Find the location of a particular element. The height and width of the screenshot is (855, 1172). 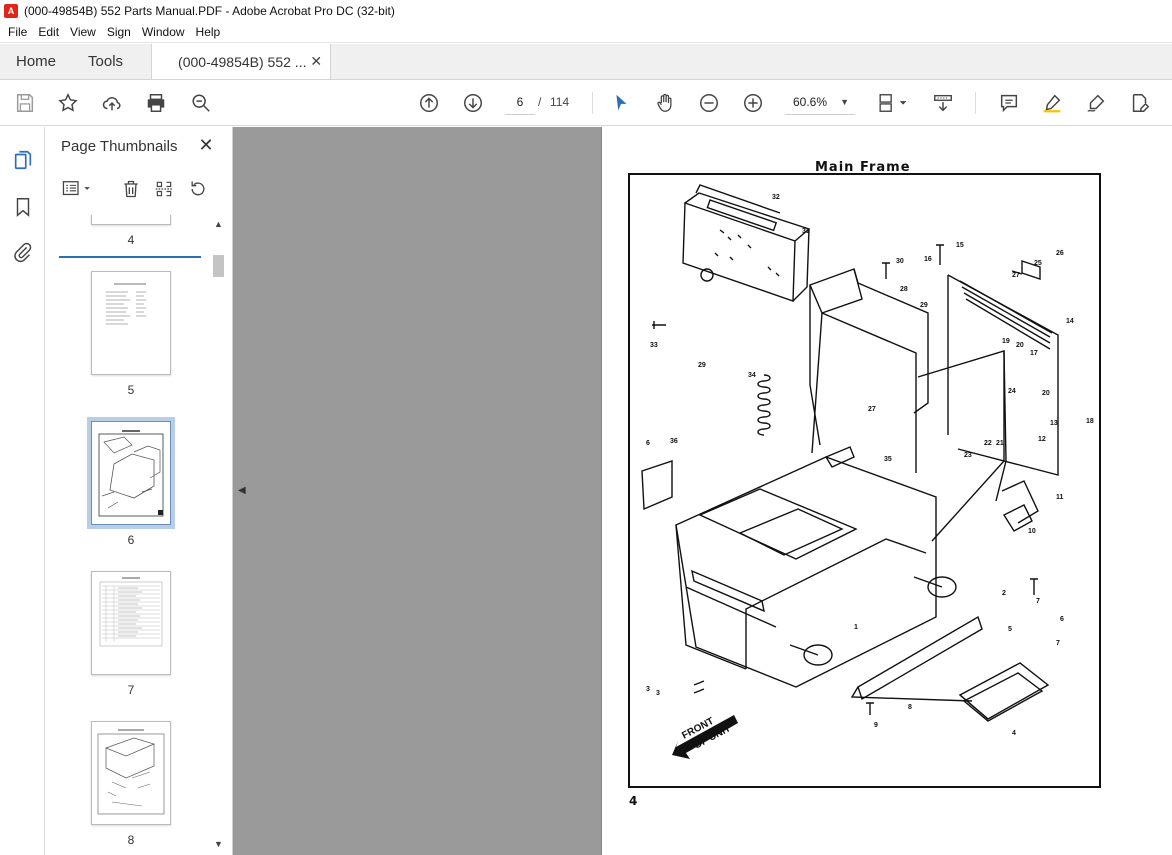

zoom-level-select: 60.6% ▼ is located at coordinates (820, 102).